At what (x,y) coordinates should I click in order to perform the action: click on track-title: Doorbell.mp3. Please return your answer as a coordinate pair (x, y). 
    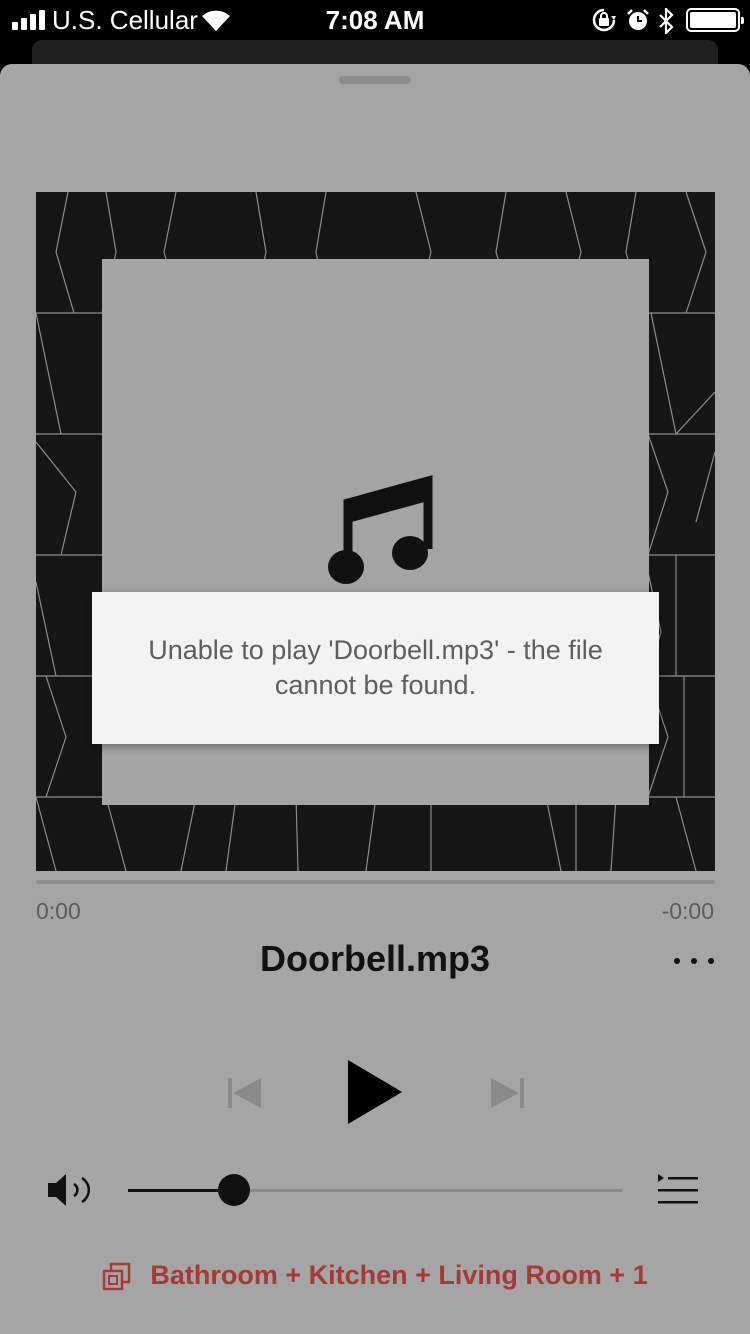
    Looking at the image, I should click on (375, 958).